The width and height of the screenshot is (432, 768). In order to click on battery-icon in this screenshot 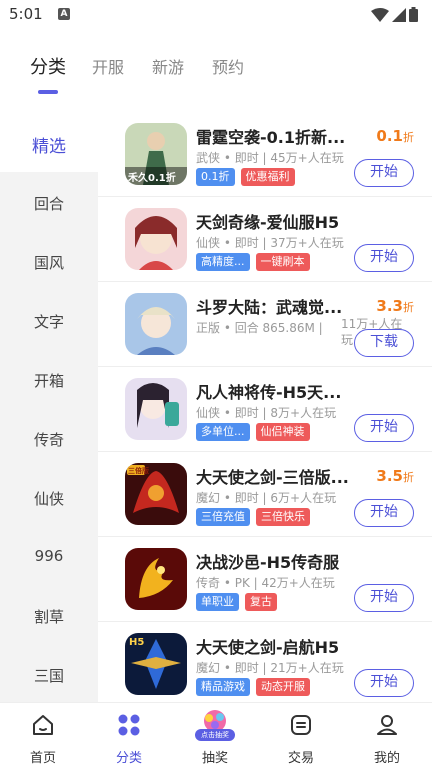, I will do `click(413, 14)`.